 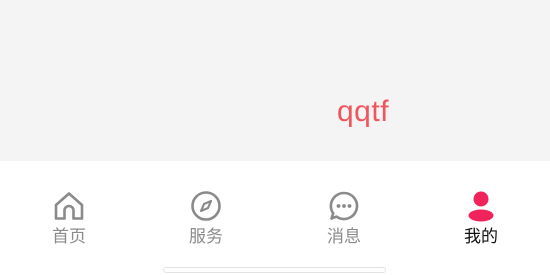 What do you see at coordinates (69, 237) in the screenshot?
I see `tab-home-label: 首页` at bounding box center [69, 237].